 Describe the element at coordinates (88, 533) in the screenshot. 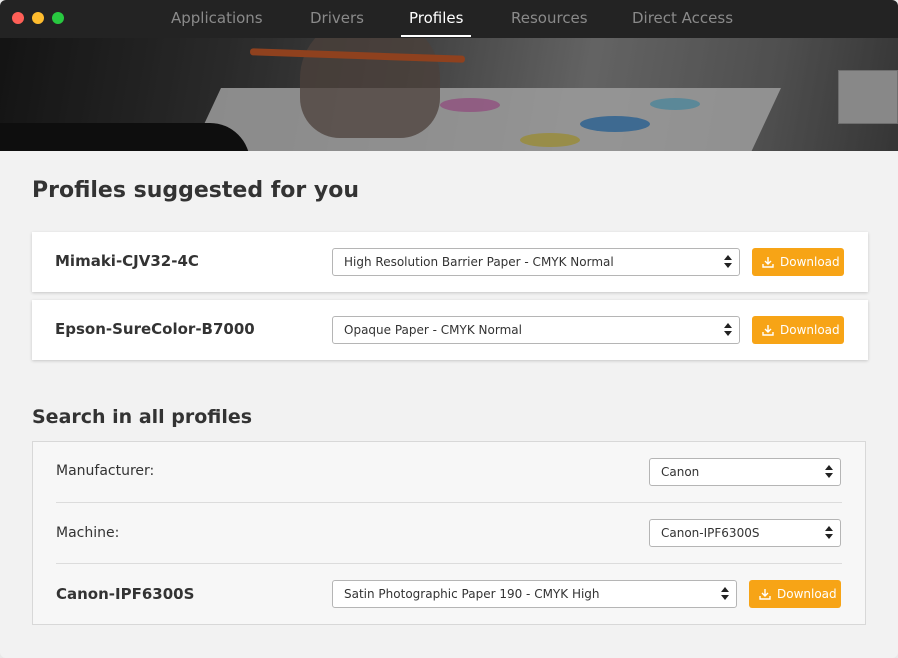

I see `machine-label: Machine:` at that location.